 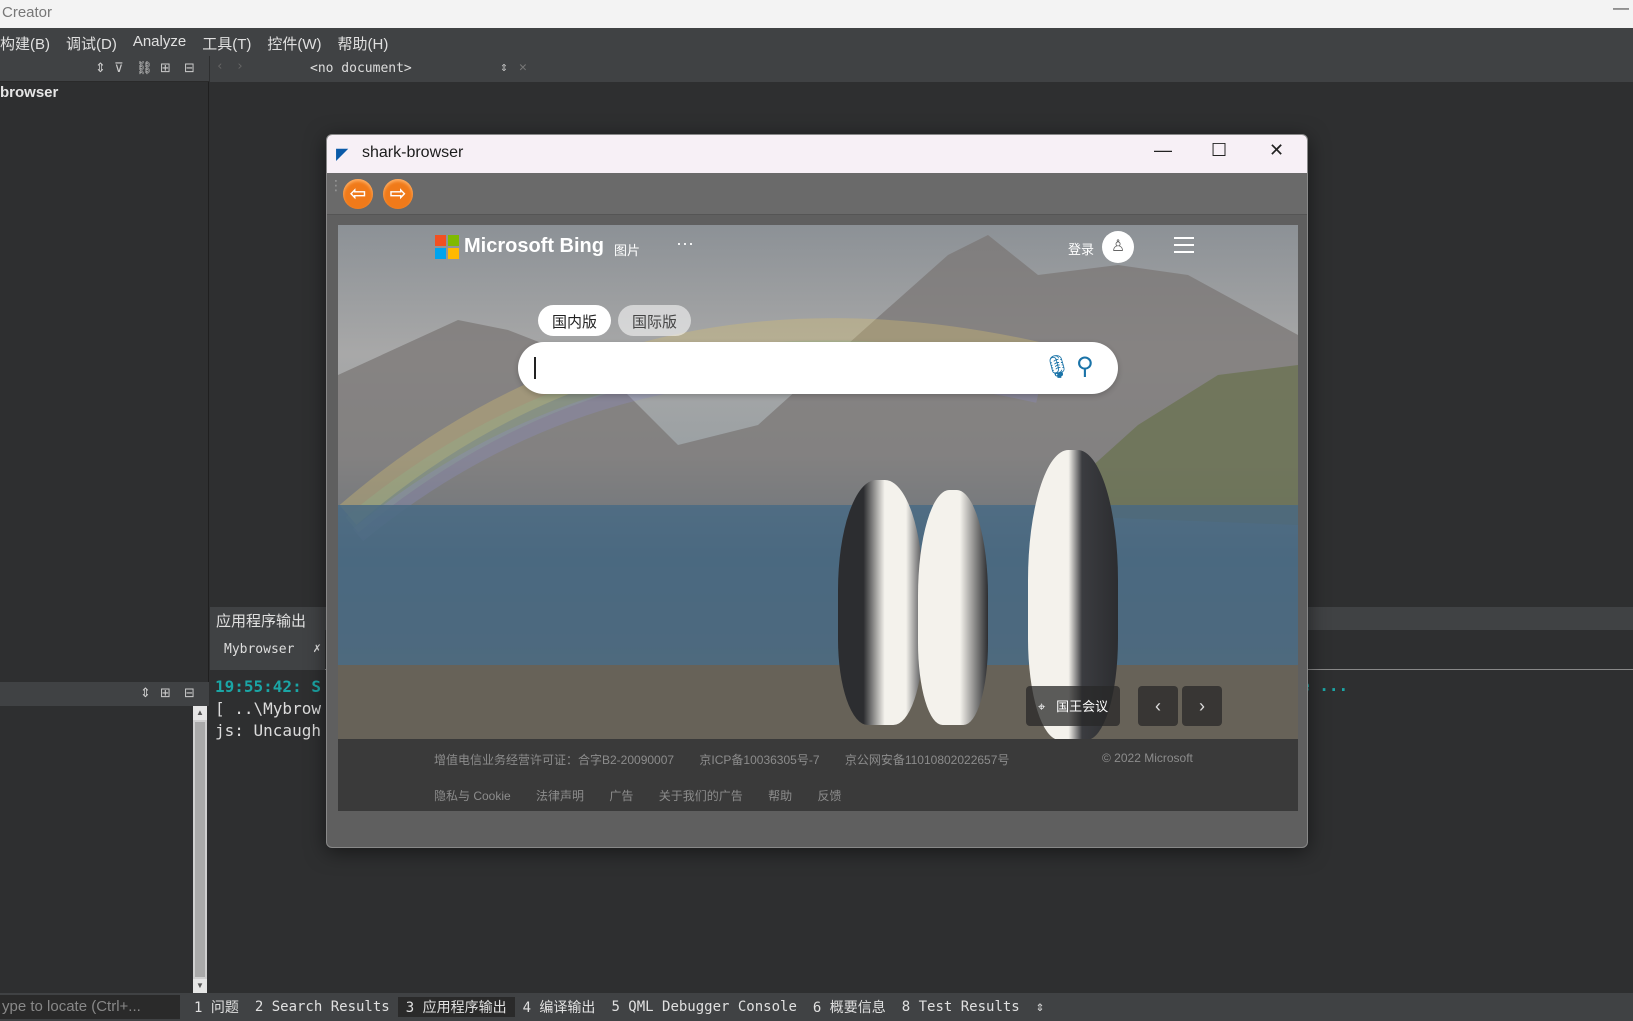 What do you see at coordinates (361, 68) in the screenshot?
I see `document-selector: <no document>` at bounding box center [361, 68].